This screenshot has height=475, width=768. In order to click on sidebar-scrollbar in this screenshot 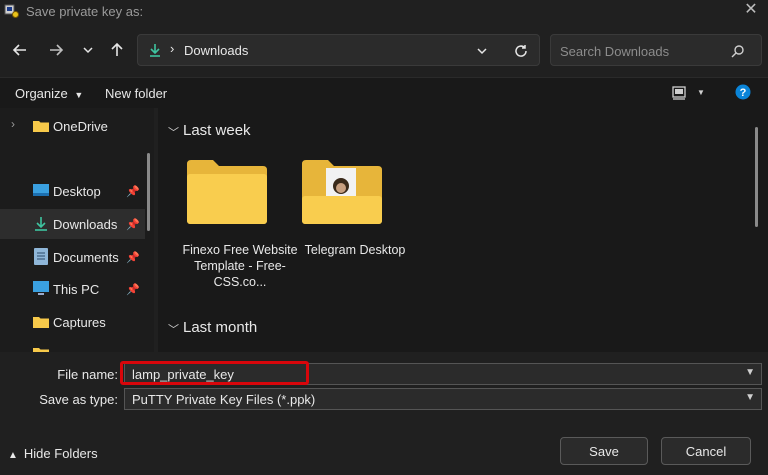, I will do `click(148, 192)`.